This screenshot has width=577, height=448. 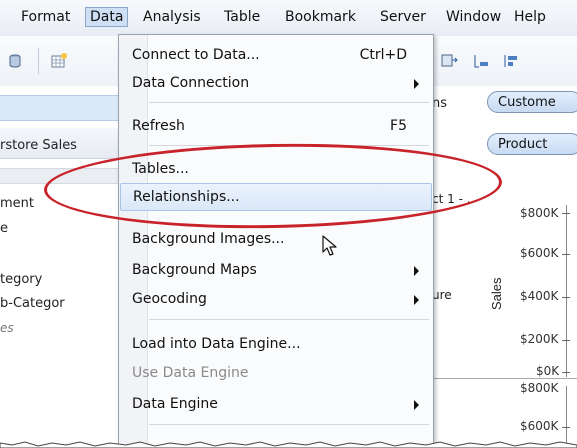 I want to click on sort-descending-icon, so click(x=511, y=61).